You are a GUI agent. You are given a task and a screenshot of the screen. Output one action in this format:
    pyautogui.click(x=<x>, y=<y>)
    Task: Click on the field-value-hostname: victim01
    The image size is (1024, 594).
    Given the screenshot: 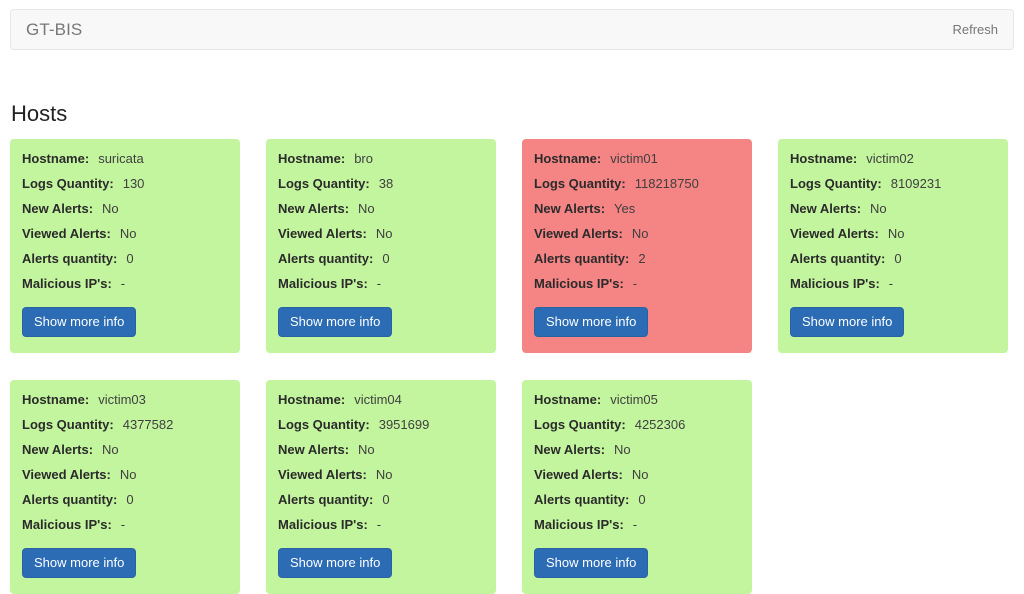 What is the action you would take?
    pyautogui.click(x=634, y=158)
    